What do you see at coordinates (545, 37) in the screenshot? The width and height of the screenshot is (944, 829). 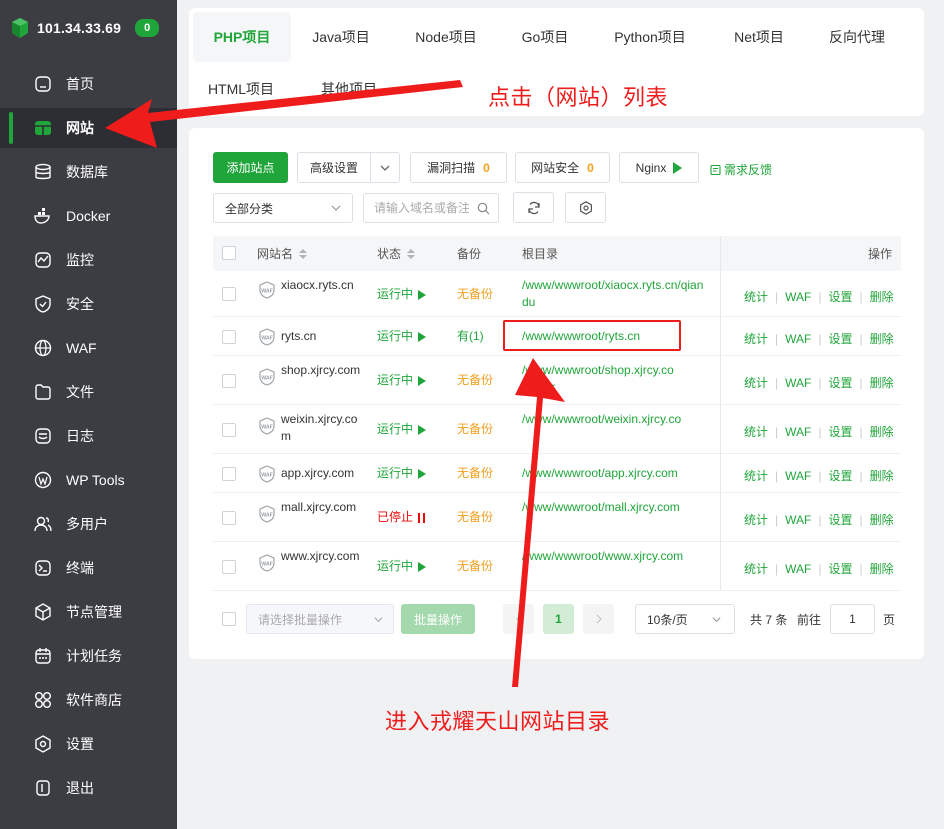 I see `tab-go-project: Go项目` at bounding box center [545, 37].